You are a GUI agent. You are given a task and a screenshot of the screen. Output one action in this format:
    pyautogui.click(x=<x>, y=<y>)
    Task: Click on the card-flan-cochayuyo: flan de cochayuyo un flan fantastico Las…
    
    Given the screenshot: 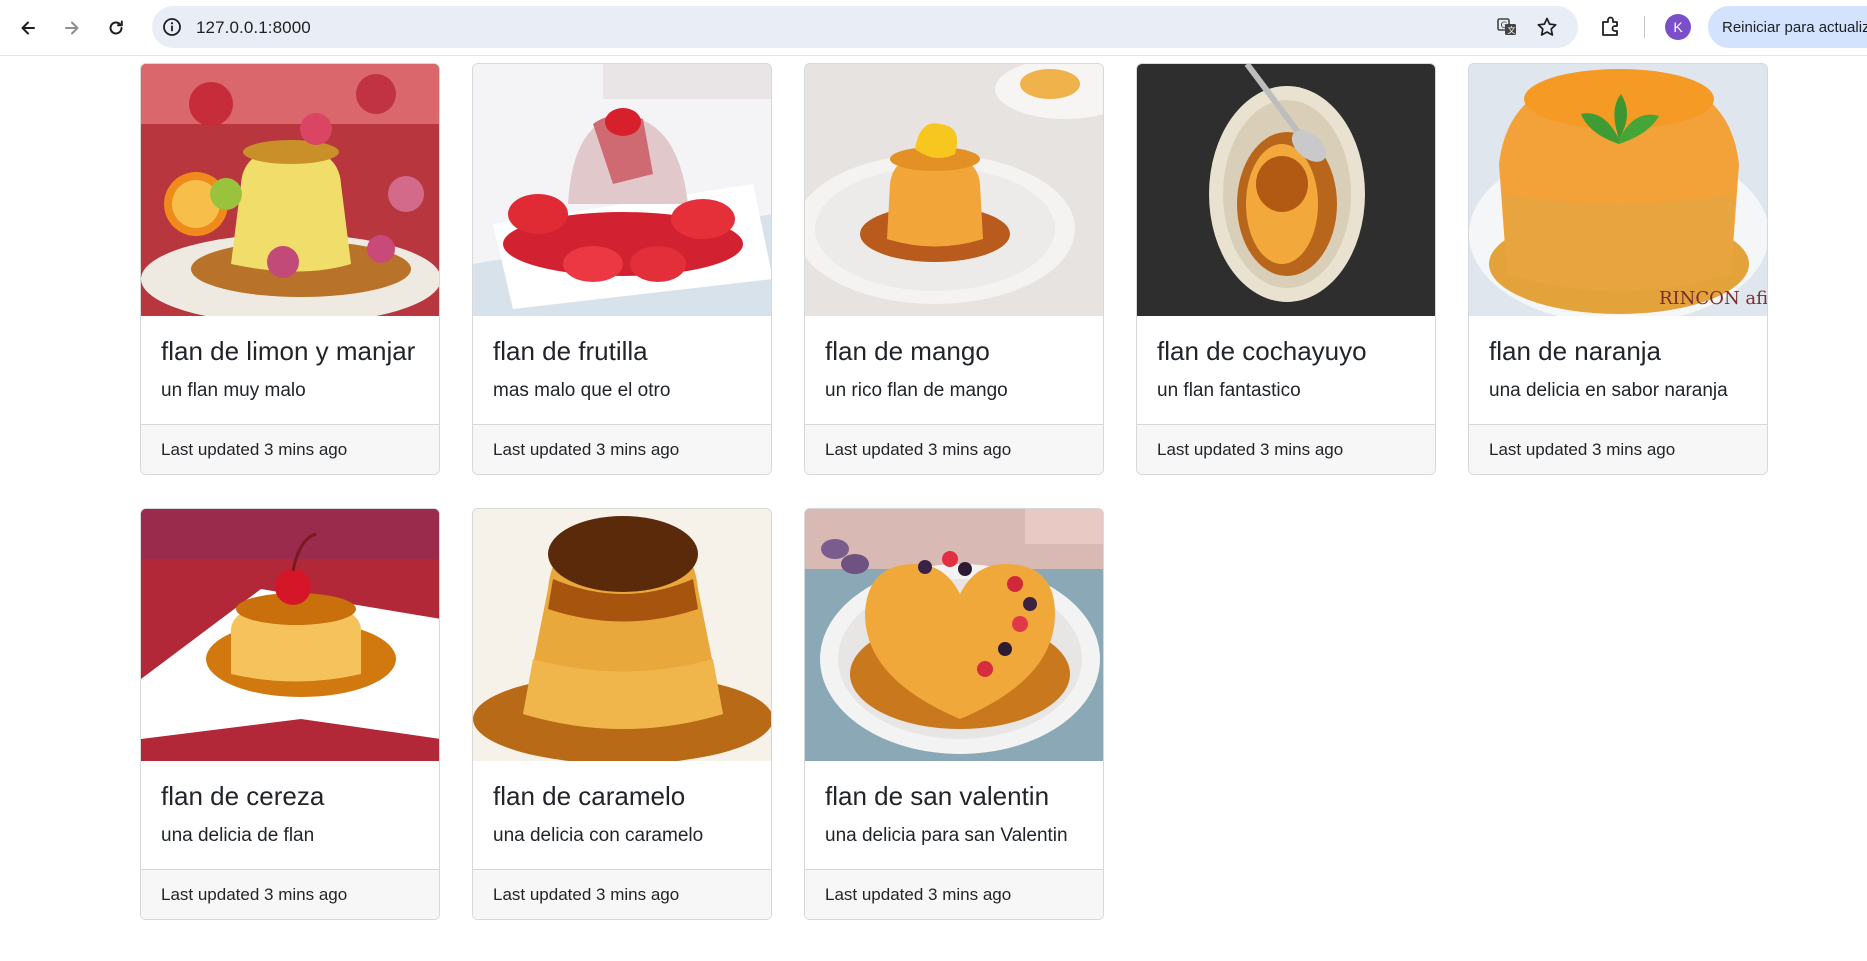 What is the action you would take?
    pyautogui.click(x=1286, y=269)
    